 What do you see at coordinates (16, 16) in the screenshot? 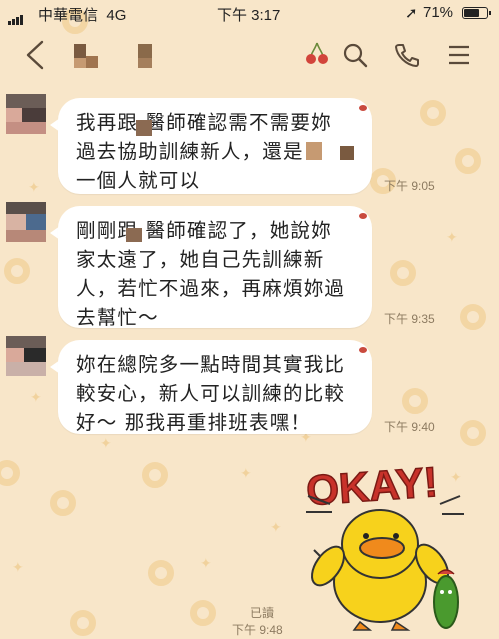
I see `signal-icon` at bounding box center [16, 16].